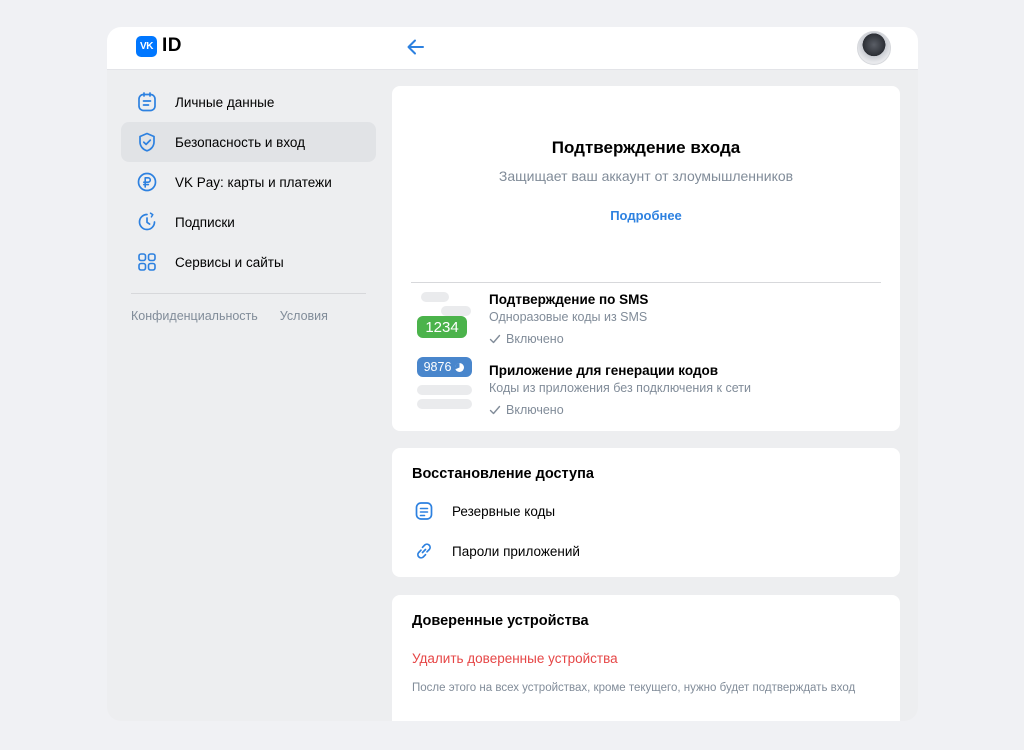  I want to click on method-description: Одноразовые коды из SMS, so click(568, 317).